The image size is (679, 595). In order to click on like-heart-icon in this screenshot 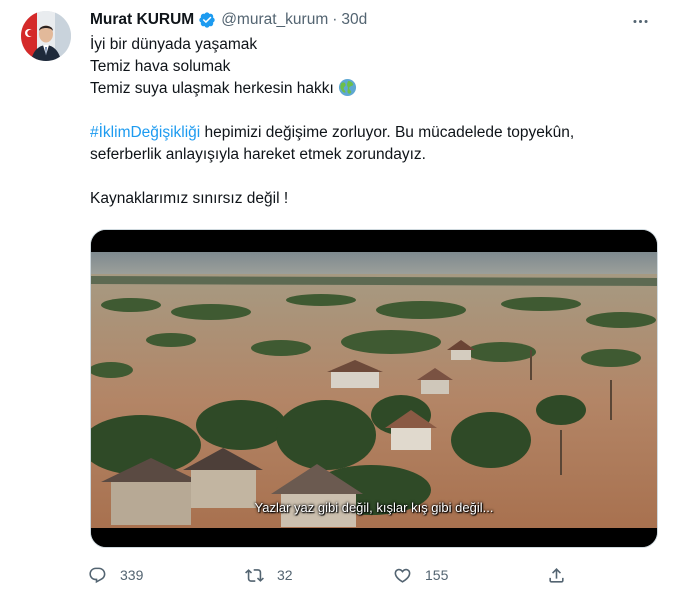, I will do `click(402, 575)`.